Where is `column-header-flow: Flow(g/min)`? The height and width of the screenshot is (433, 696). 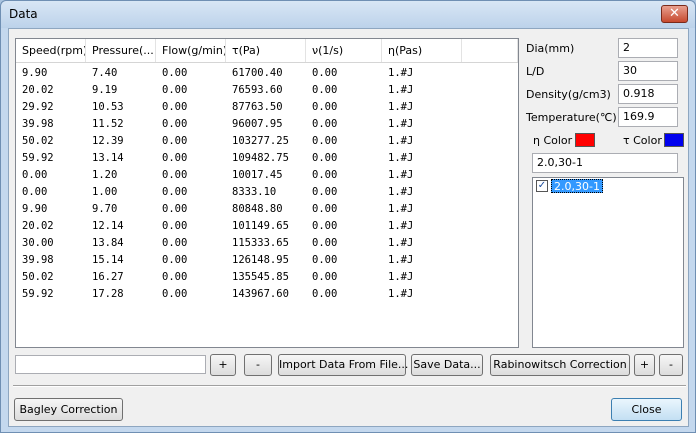 column-header-flow: Flow(g/min) is located at coordinates (191, 50).